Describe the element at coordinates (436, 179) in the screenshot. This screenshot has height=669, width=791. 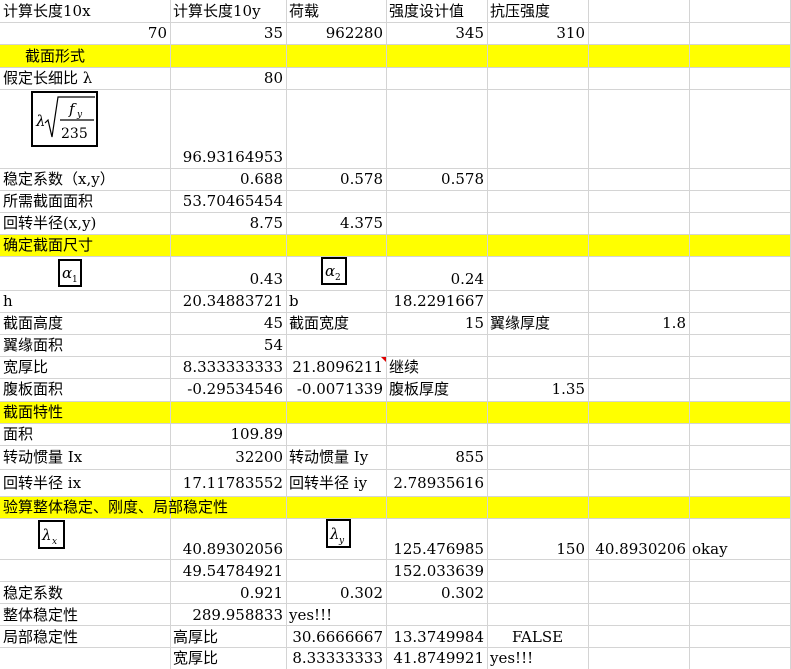
I see `cell-d6: 0.578` at that location.